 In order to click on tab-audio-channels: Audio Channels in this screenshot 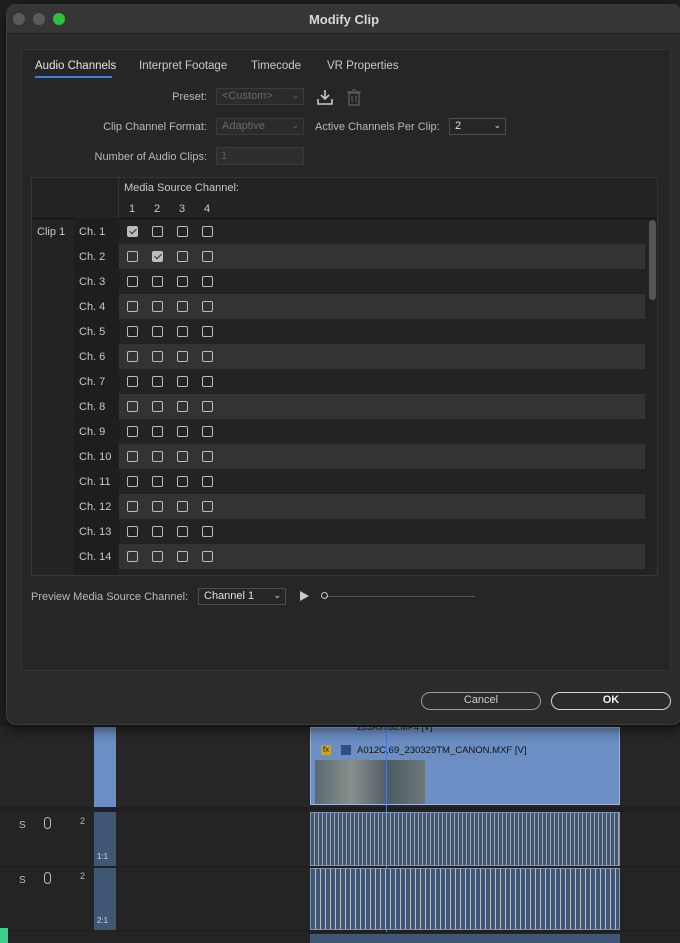, I will do `click(75, 66)`.